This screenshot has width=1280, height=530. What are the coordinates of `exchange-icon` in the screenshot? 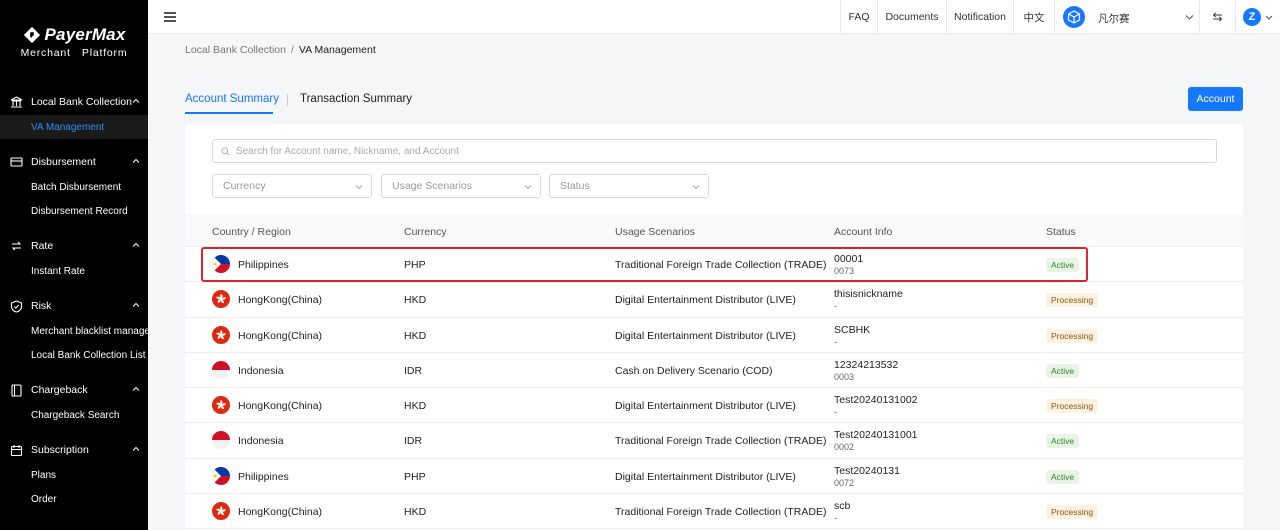 It's located at (16, 246).